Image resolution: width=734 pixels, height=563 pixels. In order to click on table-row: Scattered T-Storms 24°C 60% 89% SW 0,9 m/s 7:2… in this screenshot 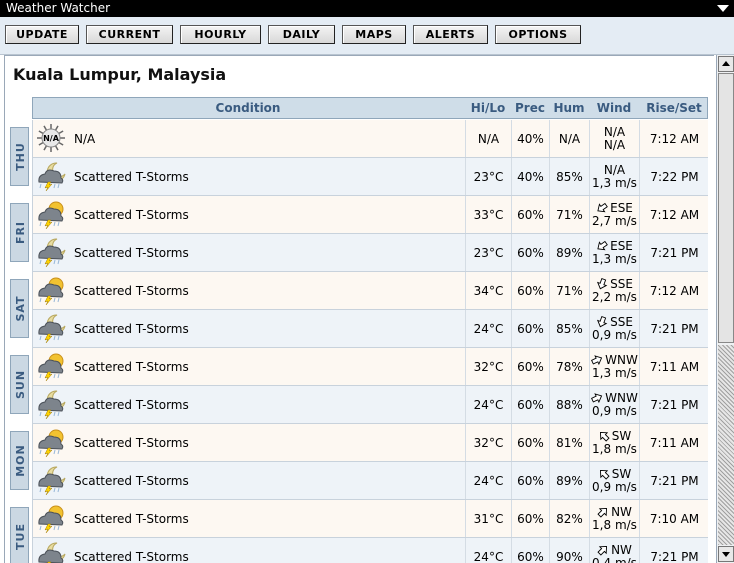, I will do `click(370, 481)`.